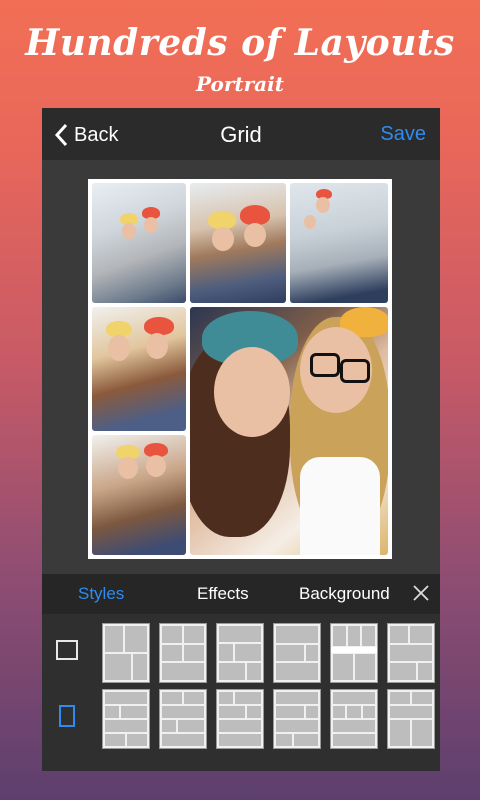  Describe the element at coordinates (241, 134) in the screenshot. I see `top-bar: Back Grid Save` at that location.